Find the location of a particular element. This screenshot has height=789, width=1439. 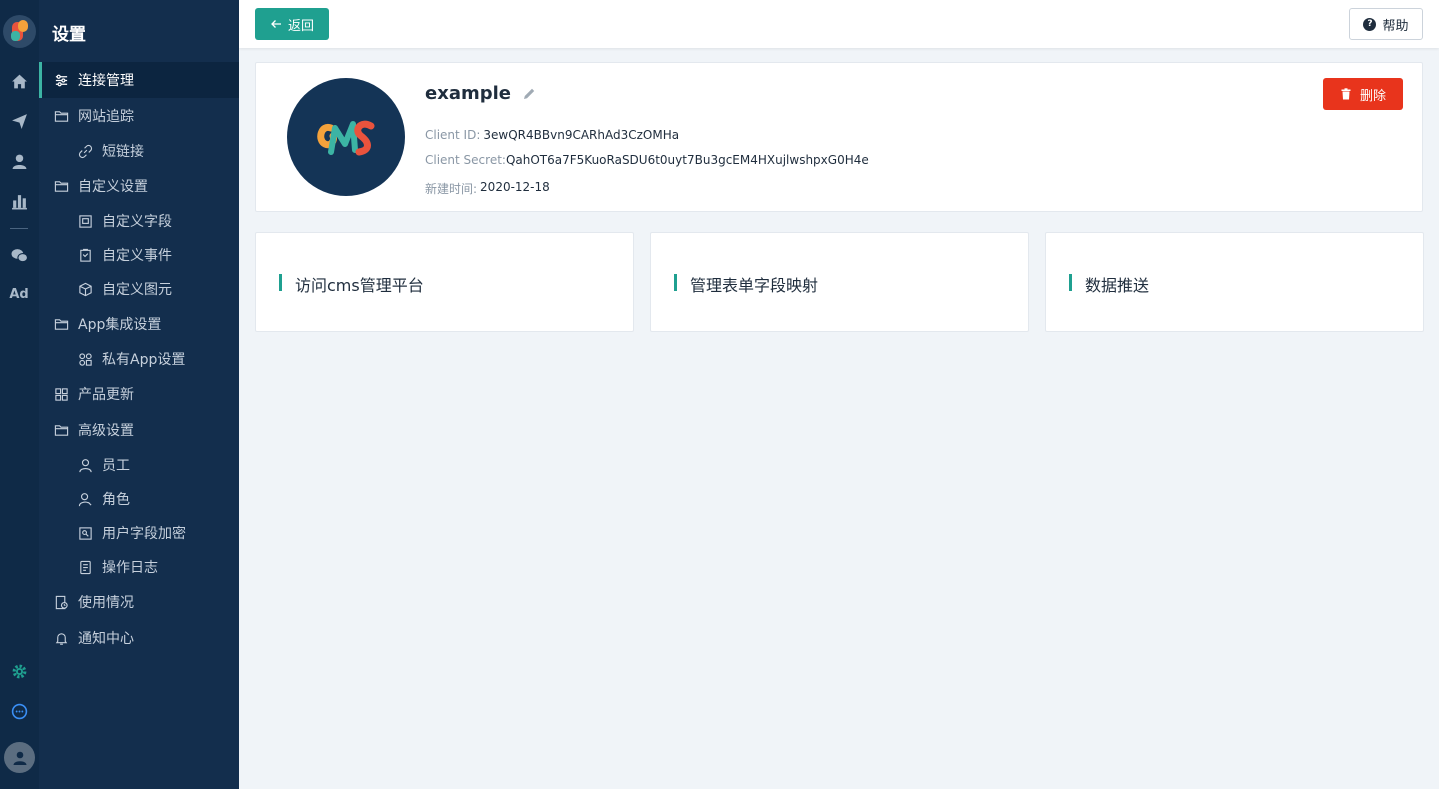

sidebar-item-label: 员工 is located at coordinates (116, 466).